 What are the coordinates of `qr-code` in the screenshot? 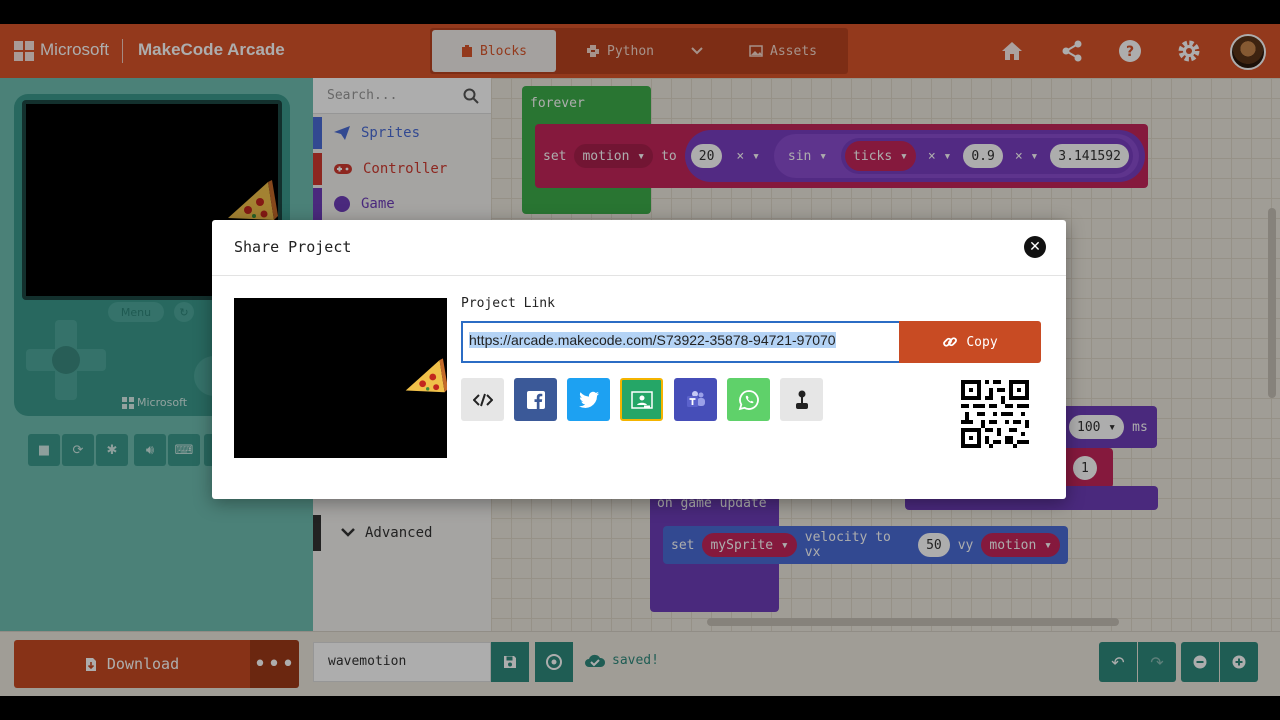 It's located at (995, 414).